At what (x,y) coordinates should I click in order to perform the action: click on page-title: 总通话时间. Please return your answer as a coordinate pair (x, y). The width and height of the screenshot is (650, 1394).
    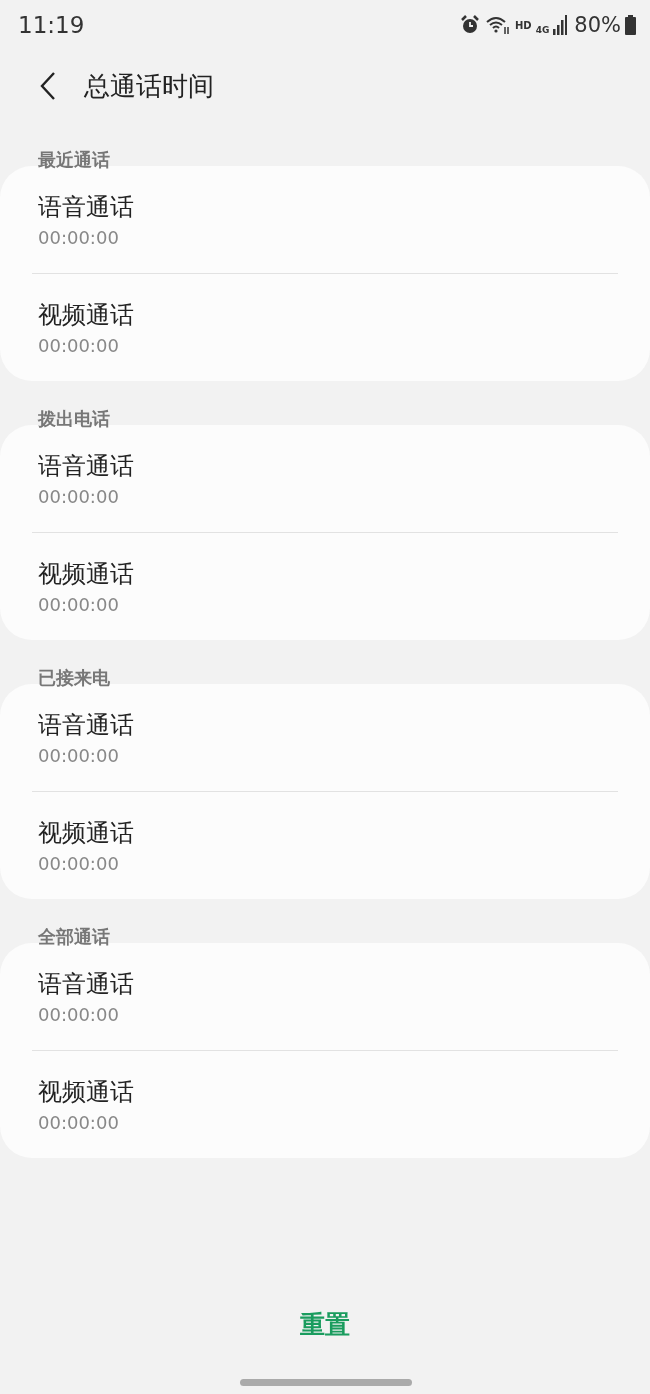
    Looking at the image, I should click on (149, 86).